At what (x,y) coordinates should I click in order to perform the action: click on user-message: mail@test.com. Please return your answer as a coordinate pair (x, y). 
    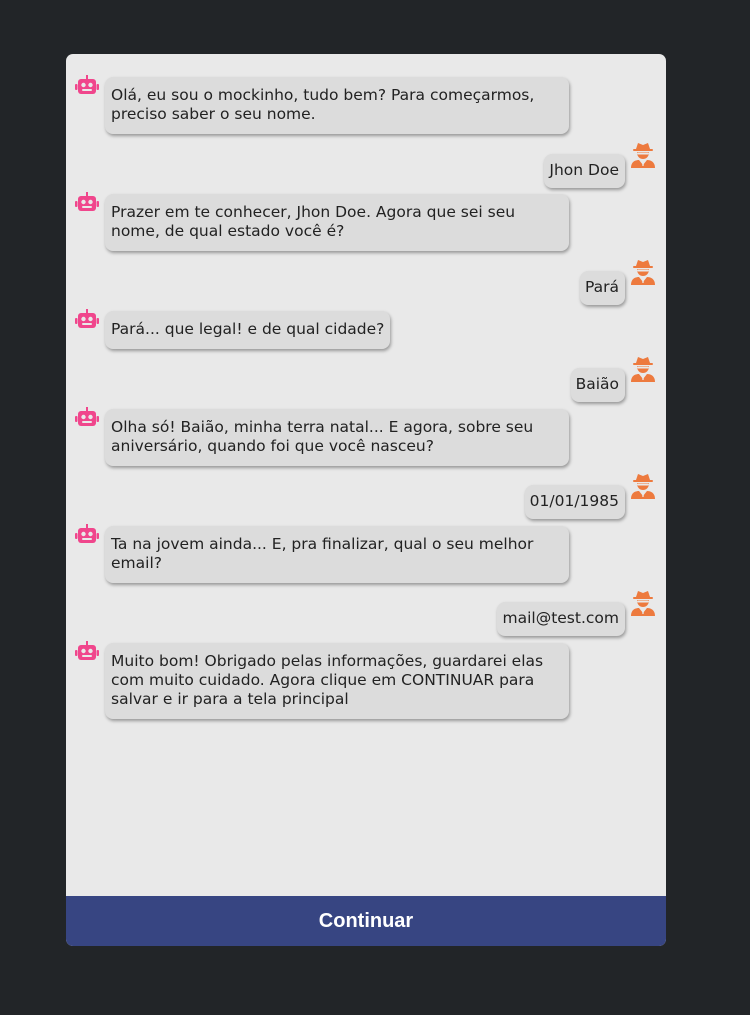
    Looking at the image, I should click on (576, 613).